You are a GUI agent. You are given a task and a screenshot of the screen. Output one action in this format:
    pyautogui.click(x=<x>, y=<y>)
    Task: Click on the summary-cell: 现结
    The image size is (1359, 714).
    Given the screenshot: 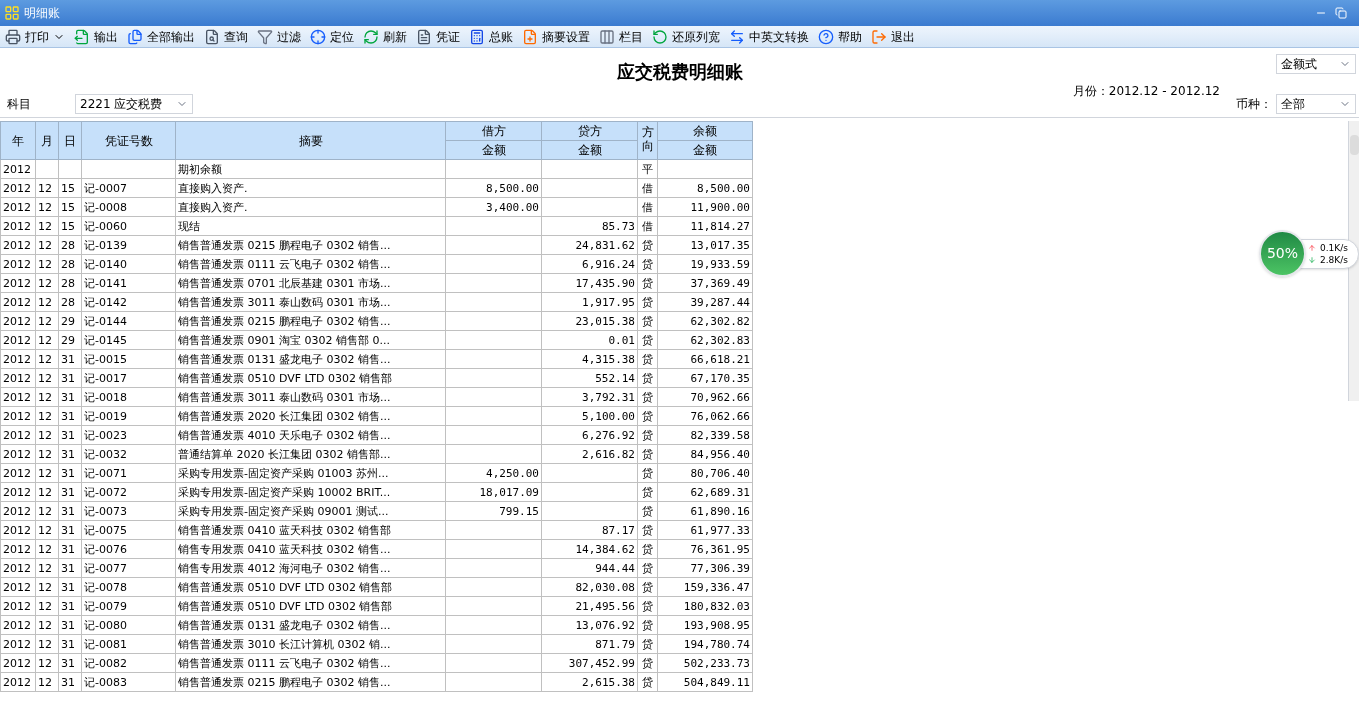 What is the action you would take?
    pyautogui.click(x=310, y=226)
    